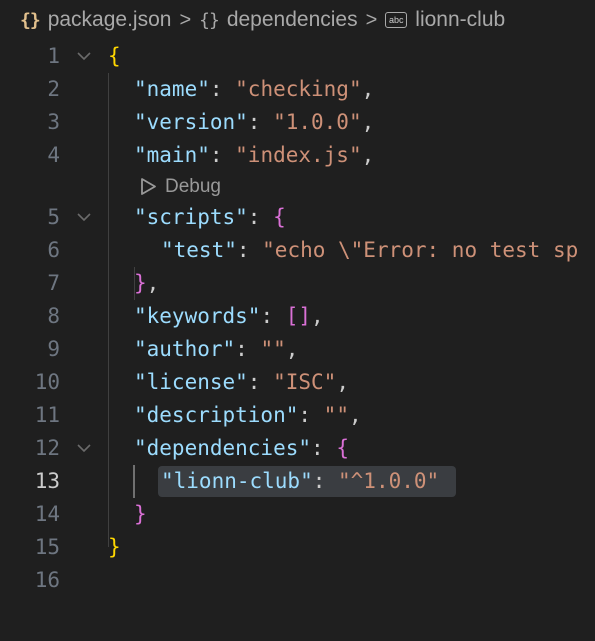 The image size is (595, 641). I want to click on code-text: {, so click(114, 56).